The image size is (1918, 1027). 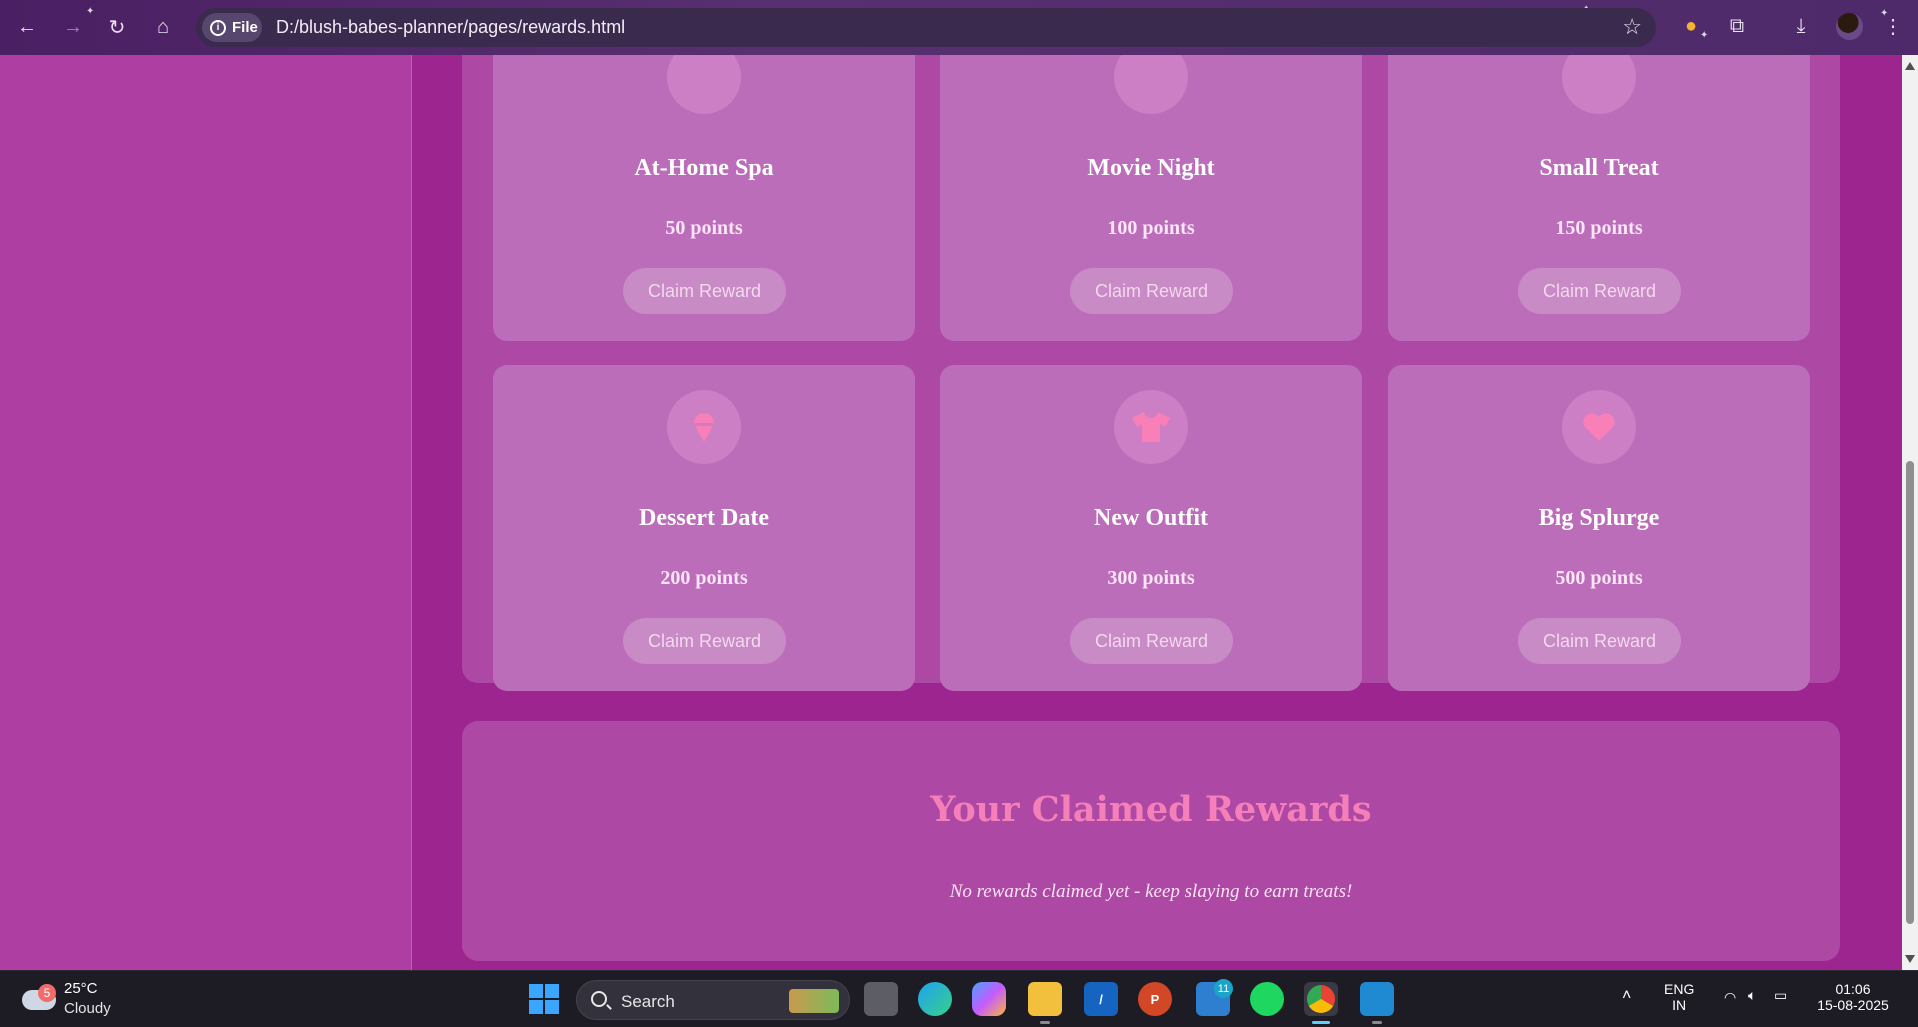 What do you see at coordinates (1223, 988) in the screenshot?
I see `notification-badge: 11` at bounding box center [1223, 988].